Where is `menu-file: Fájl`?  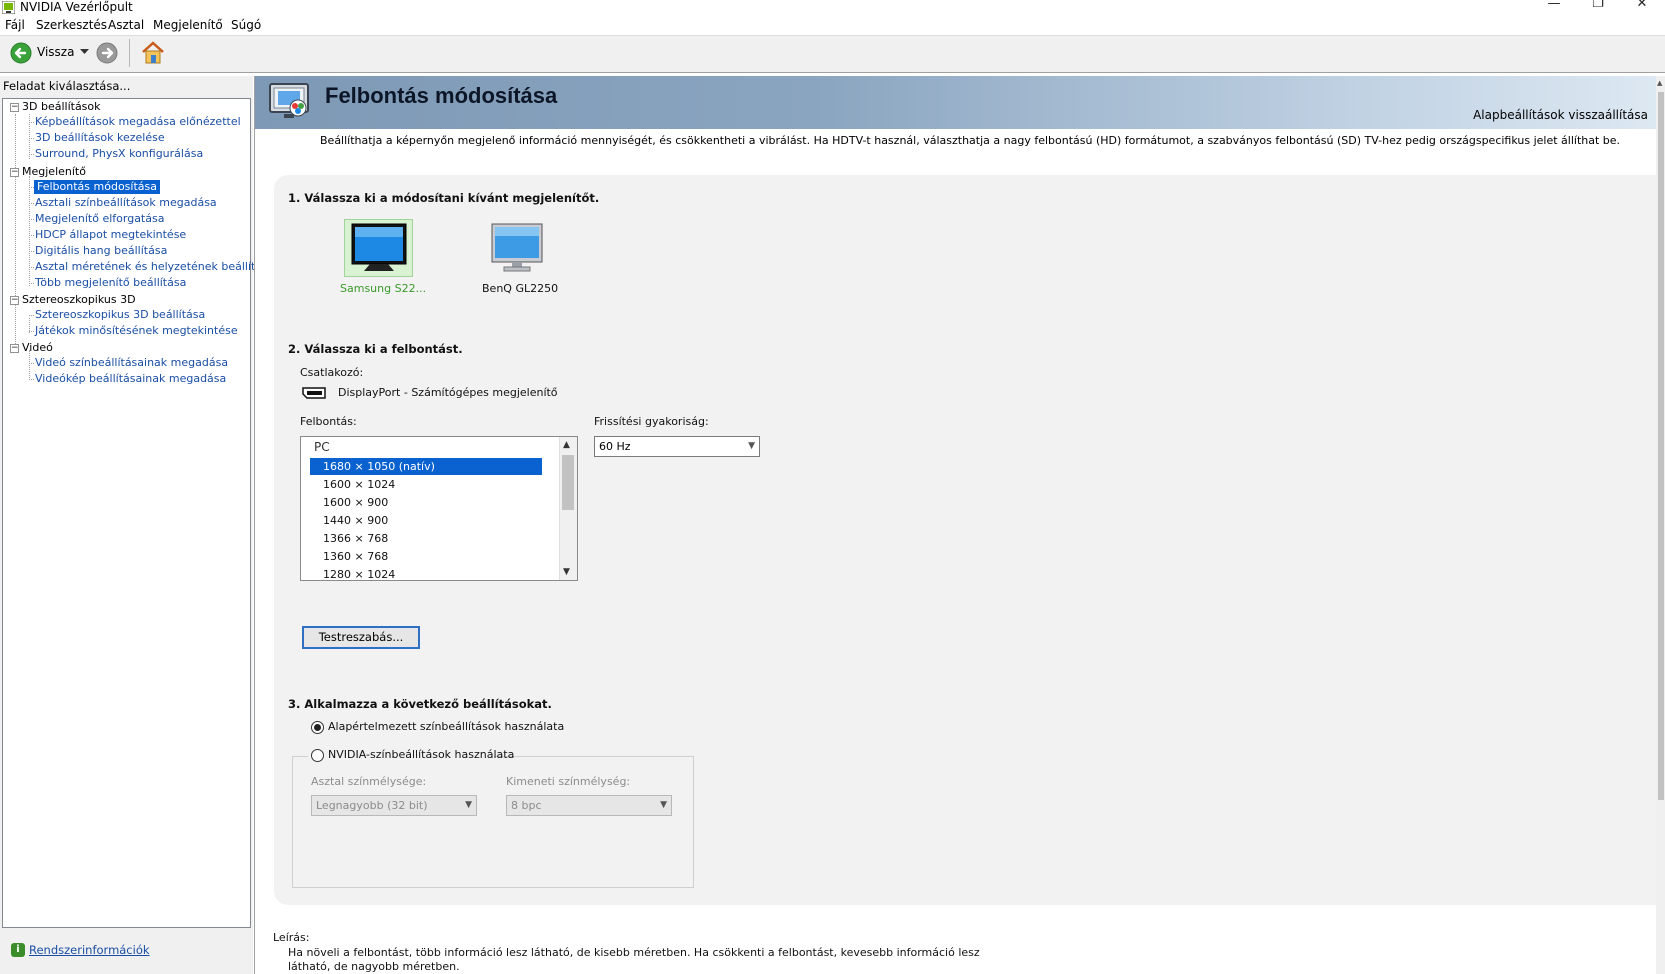 menu-file: Fájl is located at coordinates (15, 25).